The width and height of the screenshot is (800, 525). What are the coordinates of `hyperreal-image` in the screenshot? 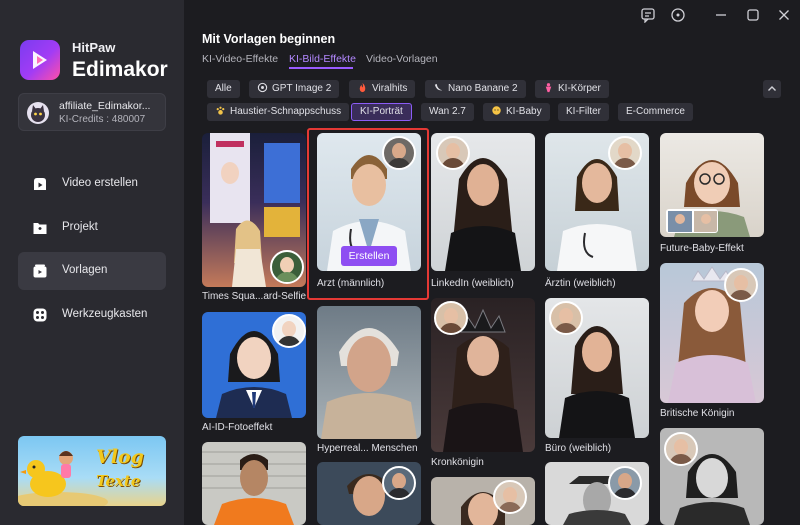 It's located at (369, 383).